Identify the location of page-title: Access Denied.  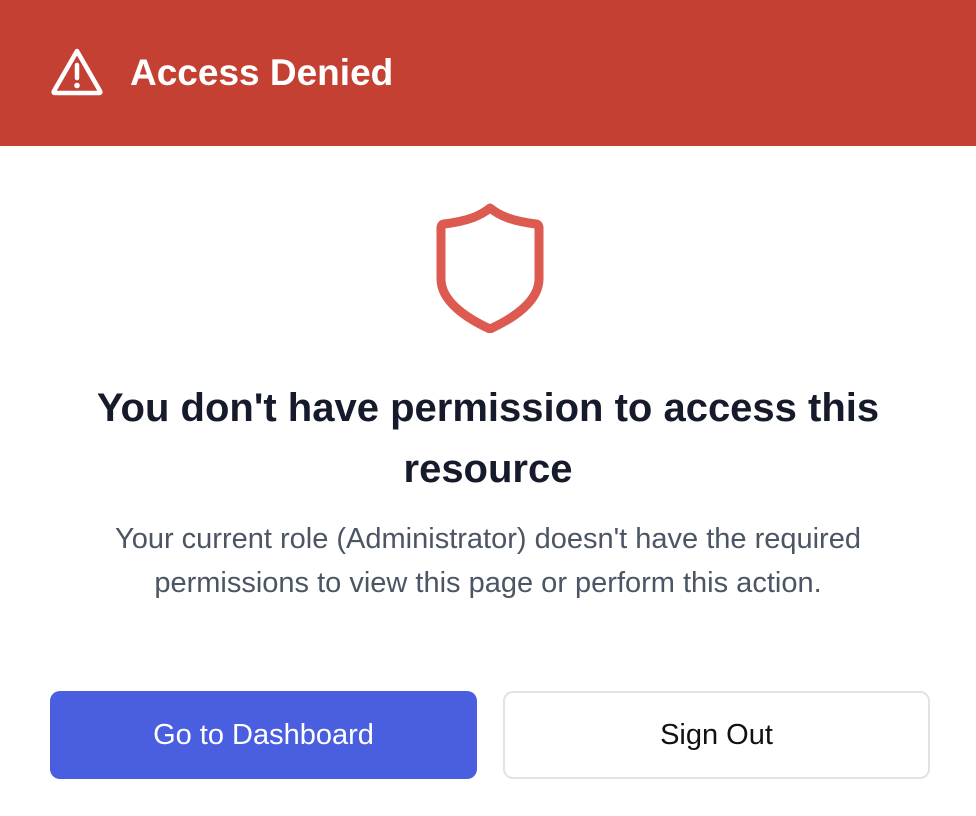
(262, 72).